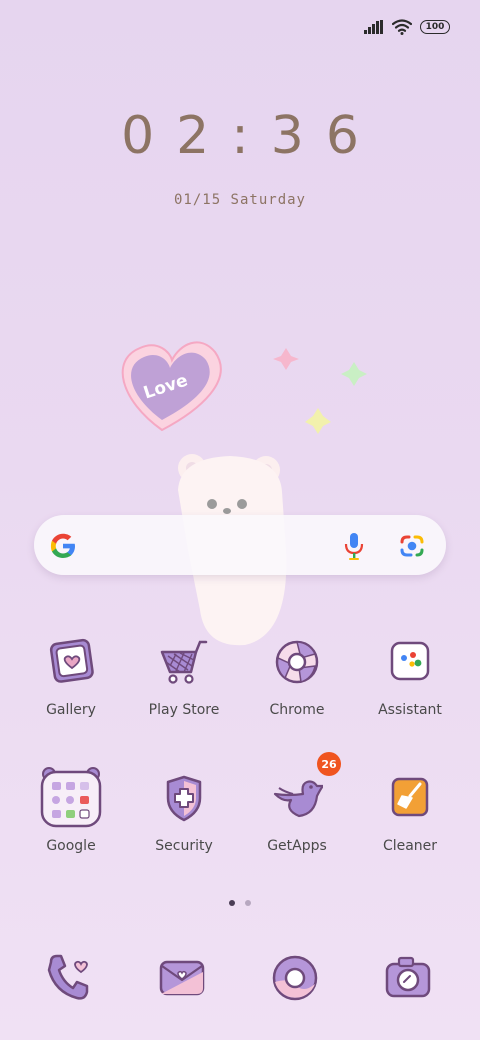 The image size is (480, 1040). I want to click on dock-browser, so click(295, 978).